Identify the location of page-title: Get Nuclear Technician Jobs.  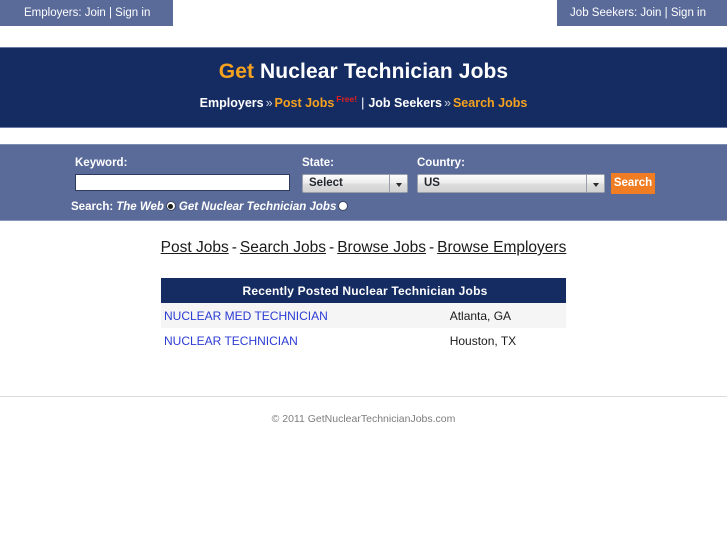
(363, 66).